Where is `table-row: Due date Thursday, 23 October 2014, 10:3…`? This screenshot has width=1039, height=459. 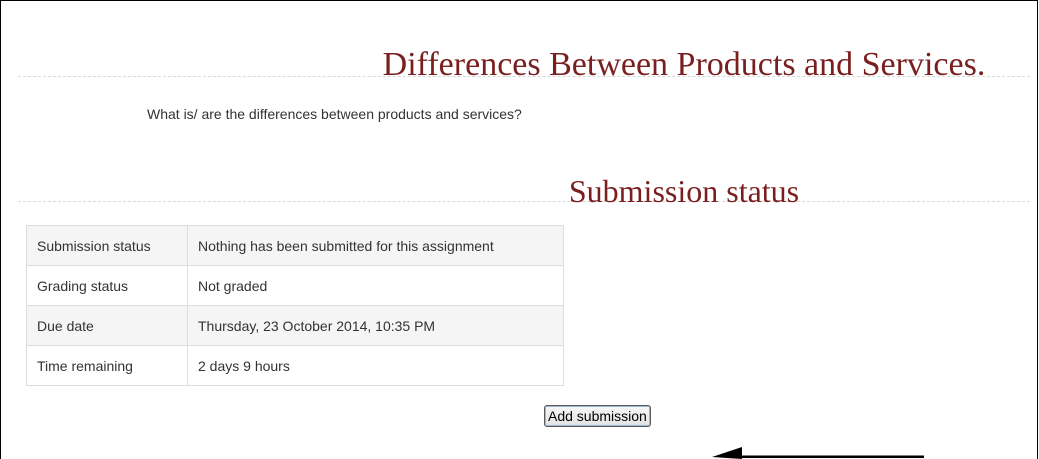 table-row: Due date Thursday, 23 October 2014, 10:3… is located at coordinates (295, 325).